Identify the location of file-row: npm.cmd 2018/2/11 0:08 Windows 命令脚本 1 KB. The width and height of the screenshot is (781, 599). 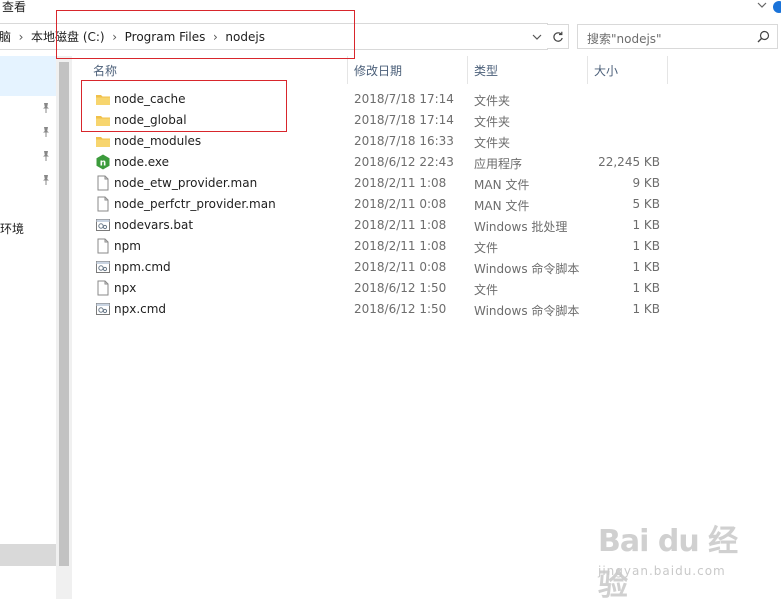
(387, 267).